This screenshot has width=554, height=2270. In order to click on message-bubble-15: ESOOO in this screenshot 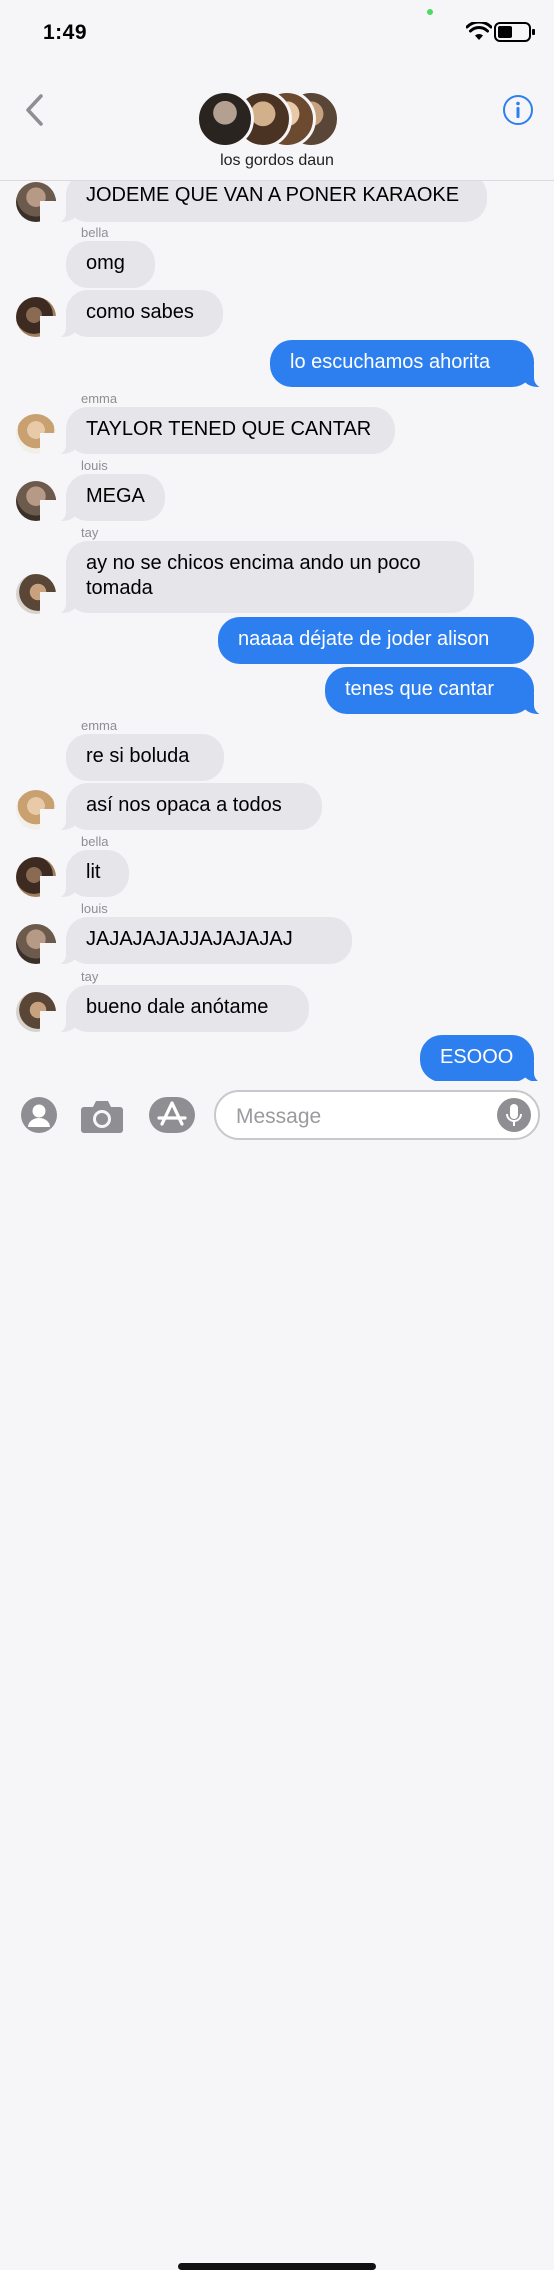, I will do `click(487, 1058)`.